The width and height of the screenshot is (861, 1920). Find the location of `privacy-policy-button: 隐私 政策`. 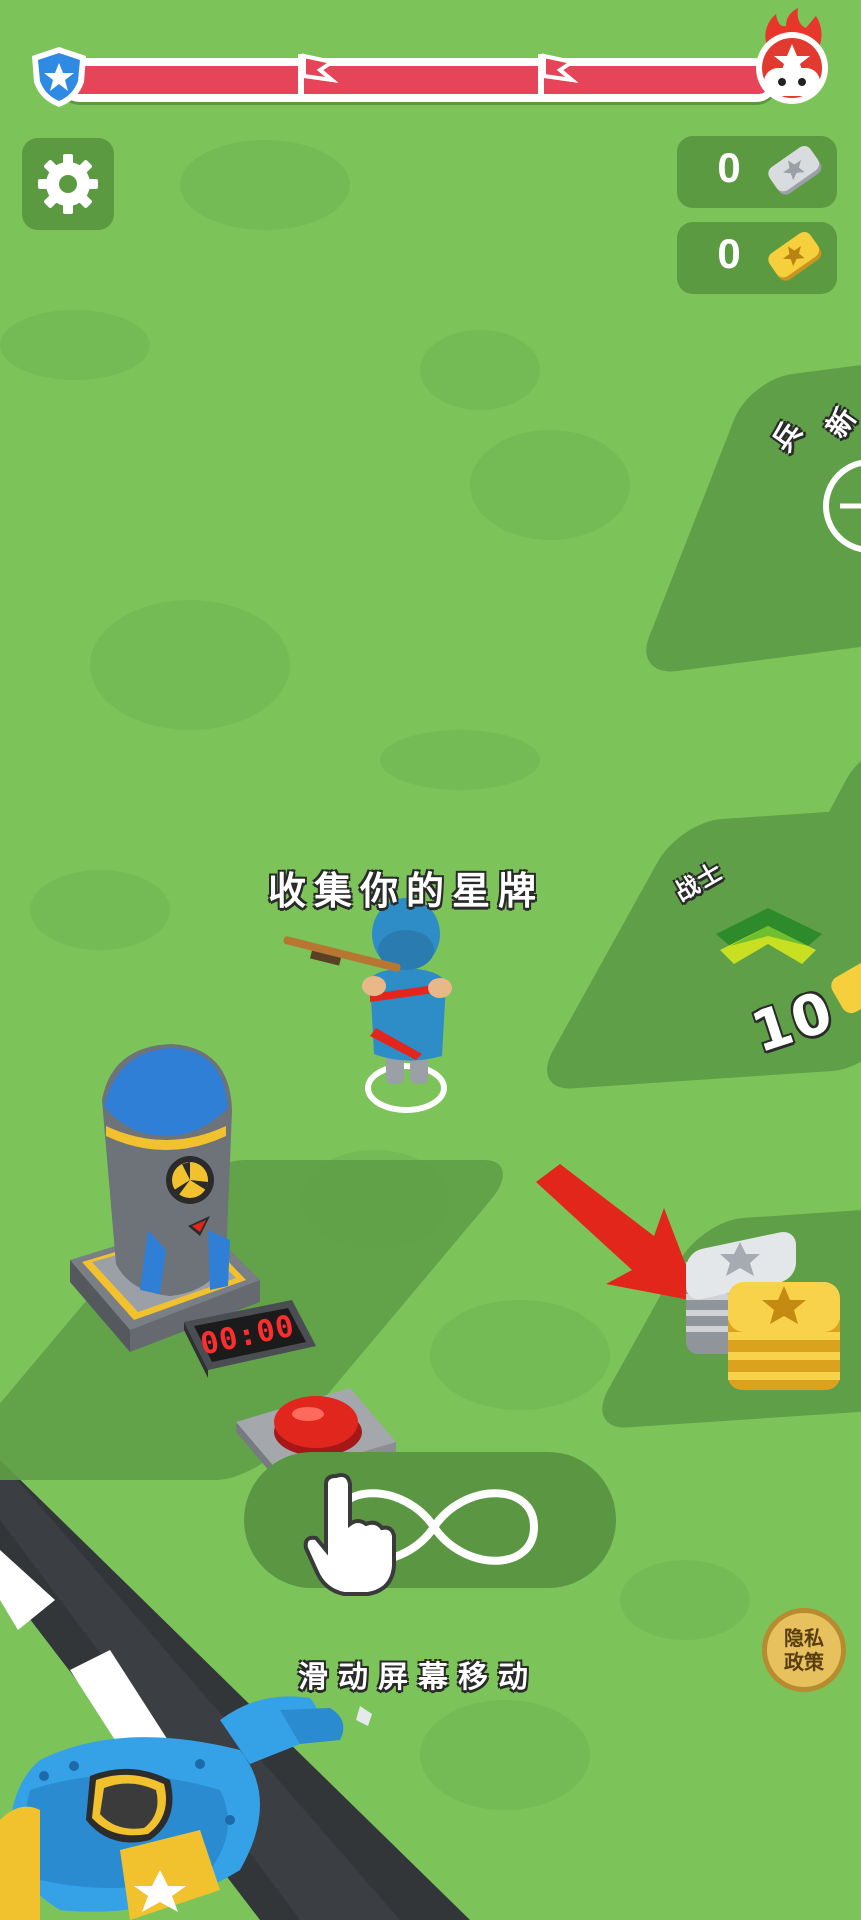

privacy-policy-button: 隐私 政策 is located at coordinates (804, 1650).